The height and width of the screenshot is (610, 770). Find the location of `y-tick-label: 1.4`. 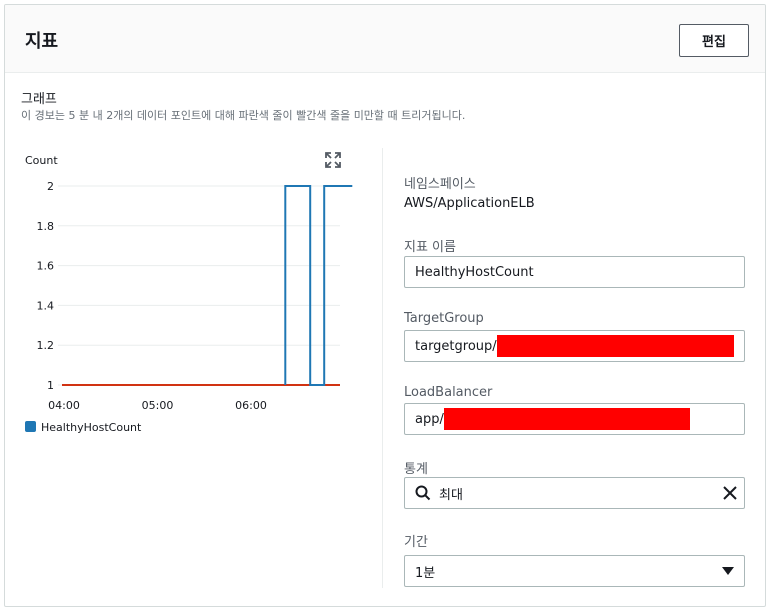

y-tick-label: 1.4 is located at coordinates (46, 305).